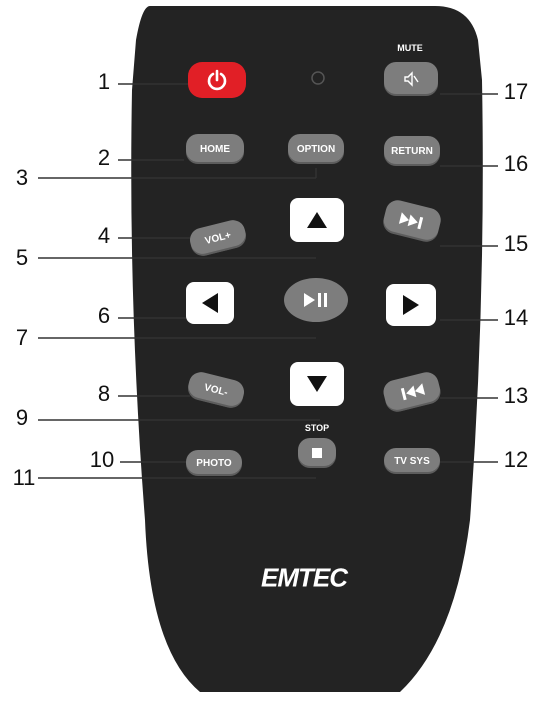 The height and width of the screenshot is (702, 536). I want to click on callout-17: 17, so click(516, 91).